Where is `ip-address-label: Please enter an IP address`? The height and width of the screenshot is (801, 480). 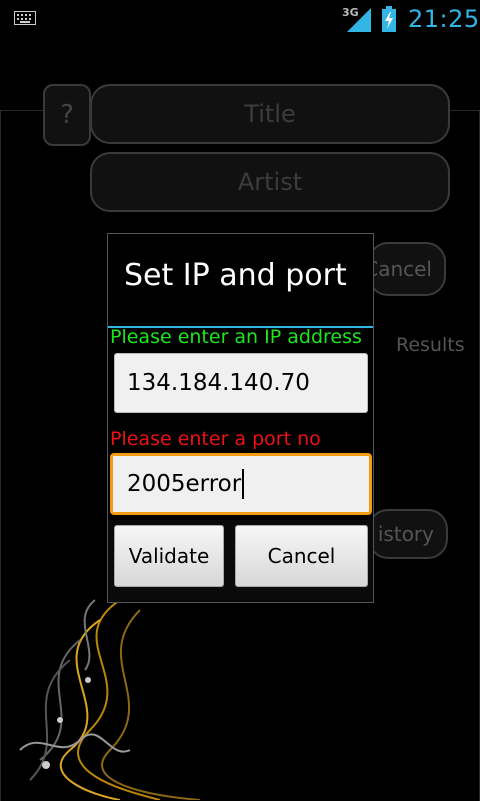
ip-address-label: Please enter an IP address is located at coordinates (236, 337).